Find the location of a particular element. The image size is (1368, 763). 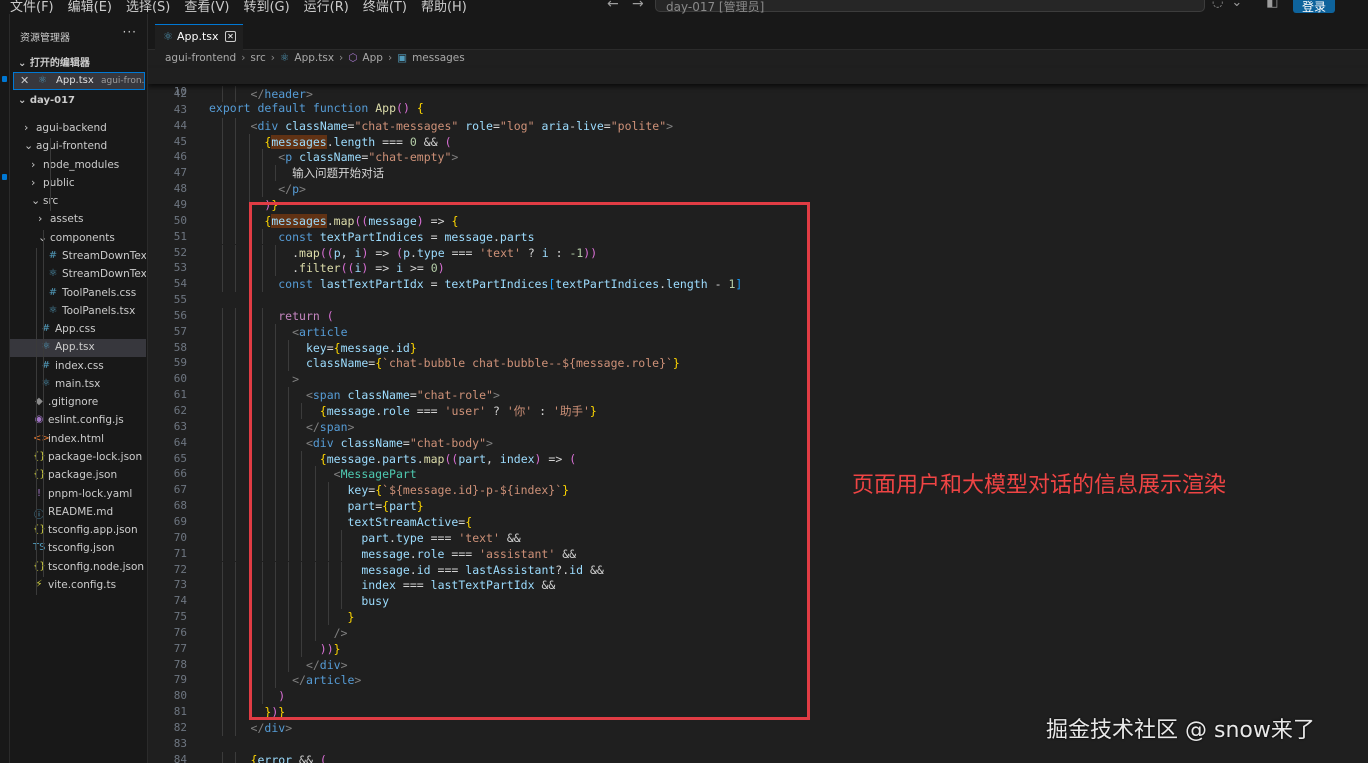

code-text: {error && ( is located at coordinates (288, 757).